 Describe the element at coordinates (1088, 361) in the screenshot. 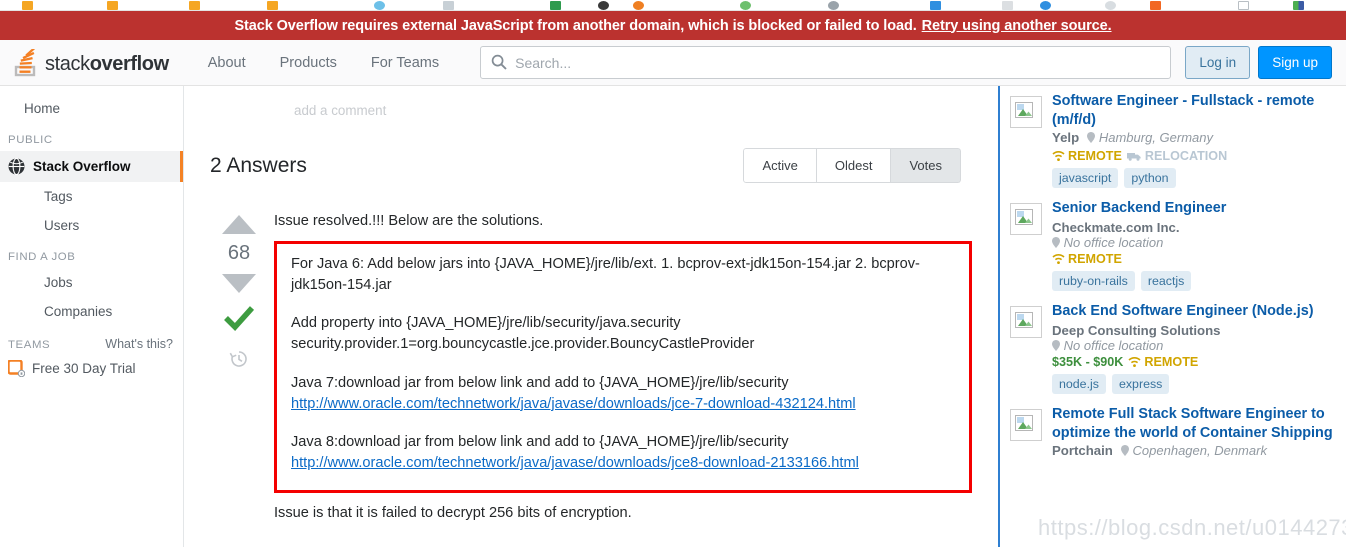

I see `salary-badge: $35K - $90K` at that location.